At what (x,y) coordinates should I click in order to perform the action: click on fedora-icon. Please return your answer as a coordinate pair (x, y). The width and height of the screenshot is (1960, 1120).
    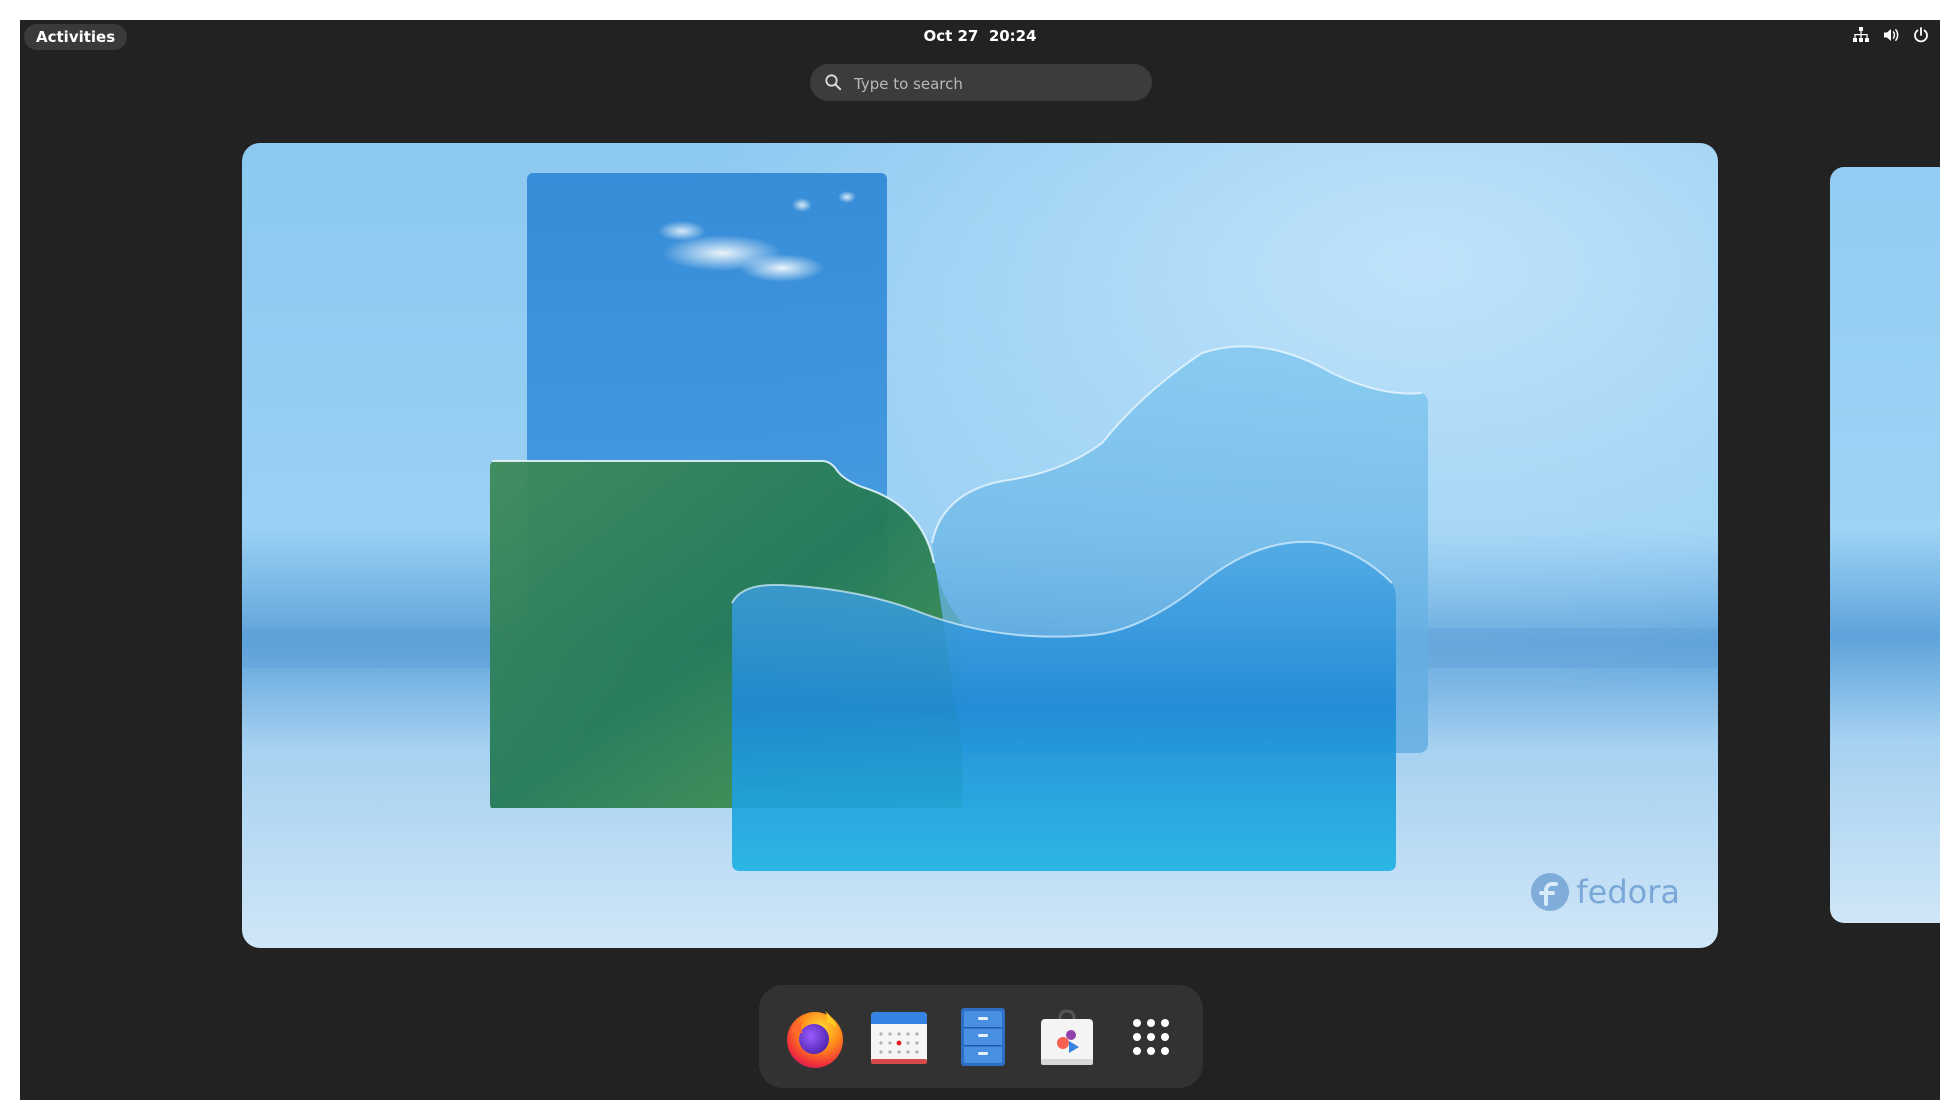
    Looking at the image, I should click on (1550, 892).